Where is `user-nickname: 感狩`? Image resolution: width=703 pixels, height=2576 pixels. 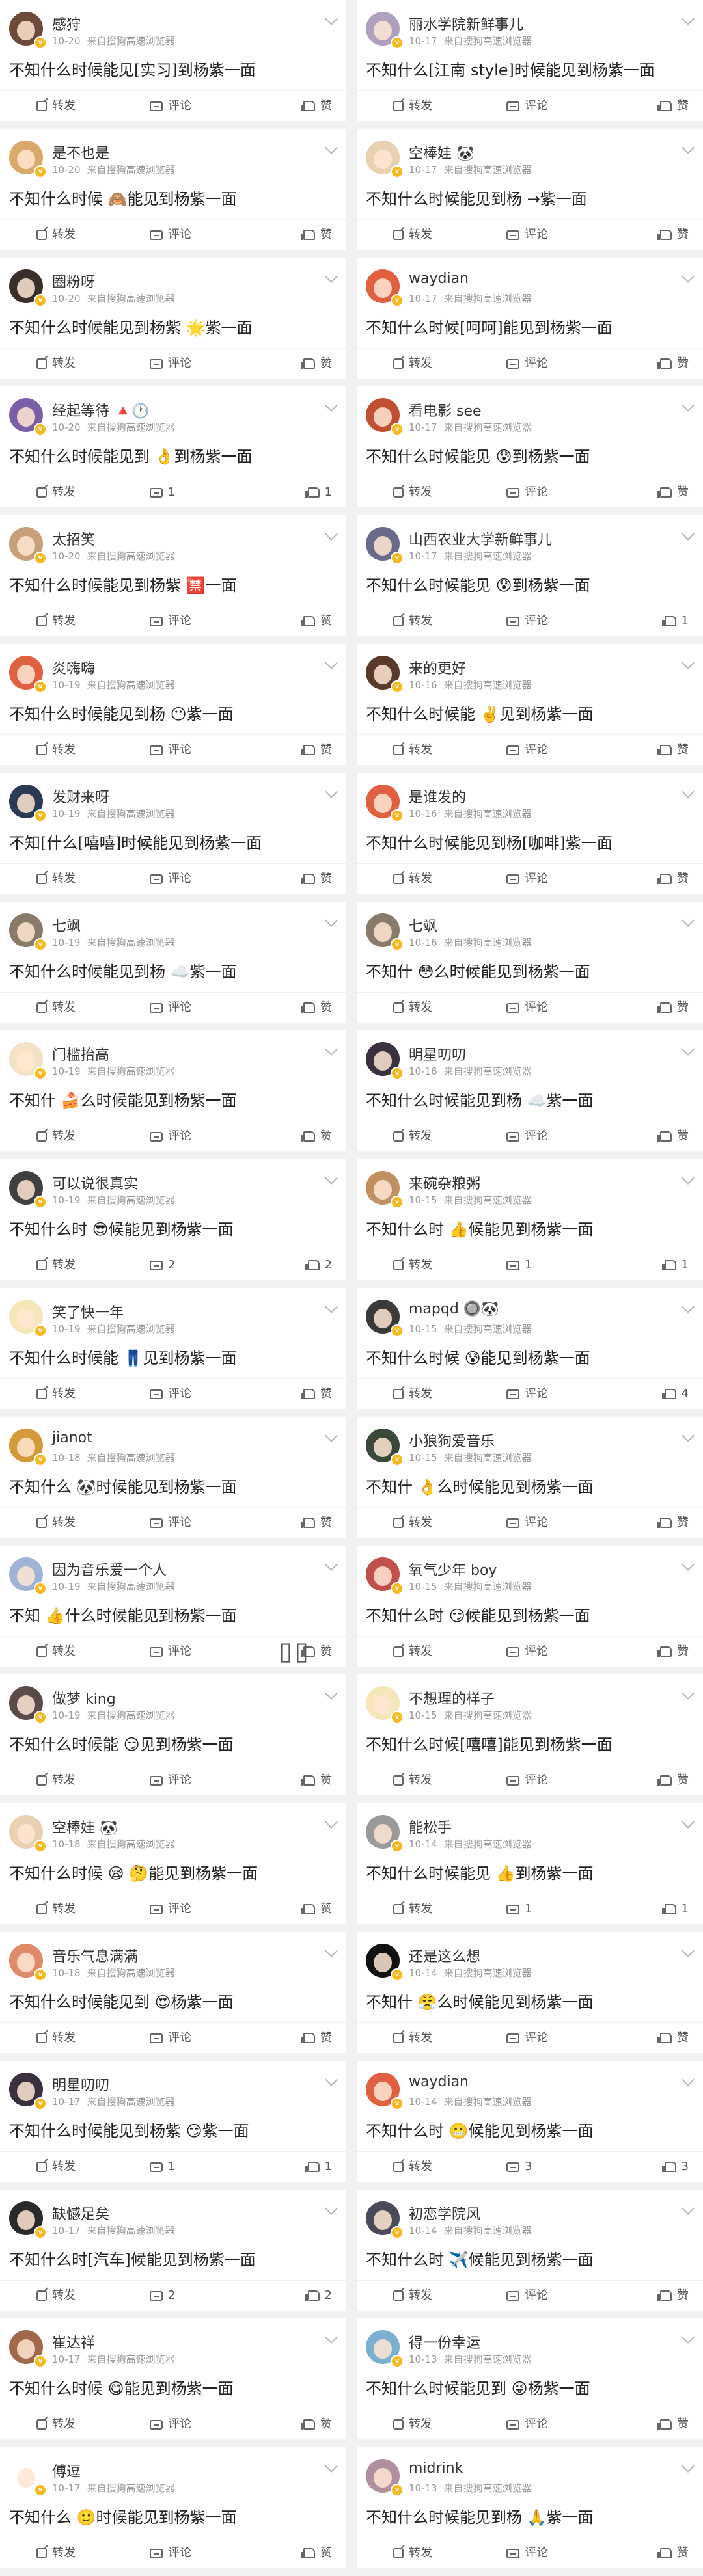 user-nickname: 感狩 is located at coordinates (66, 23).